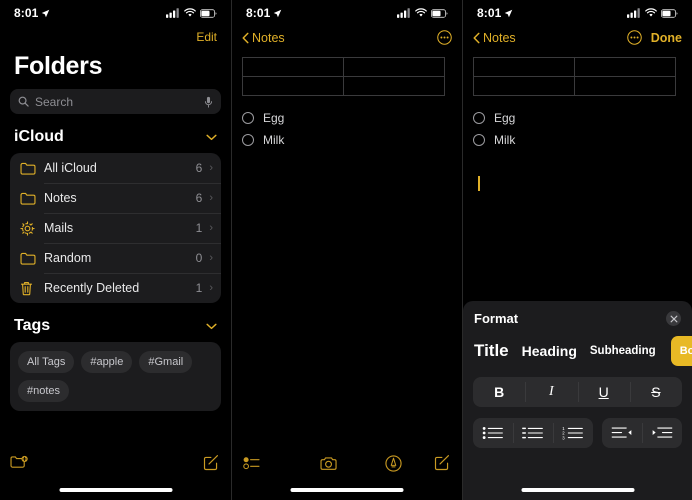  What do you see at coordinates (533, 433) in the screenshot?
I see `dashed-list-icon` at bounding box center [533, 433].